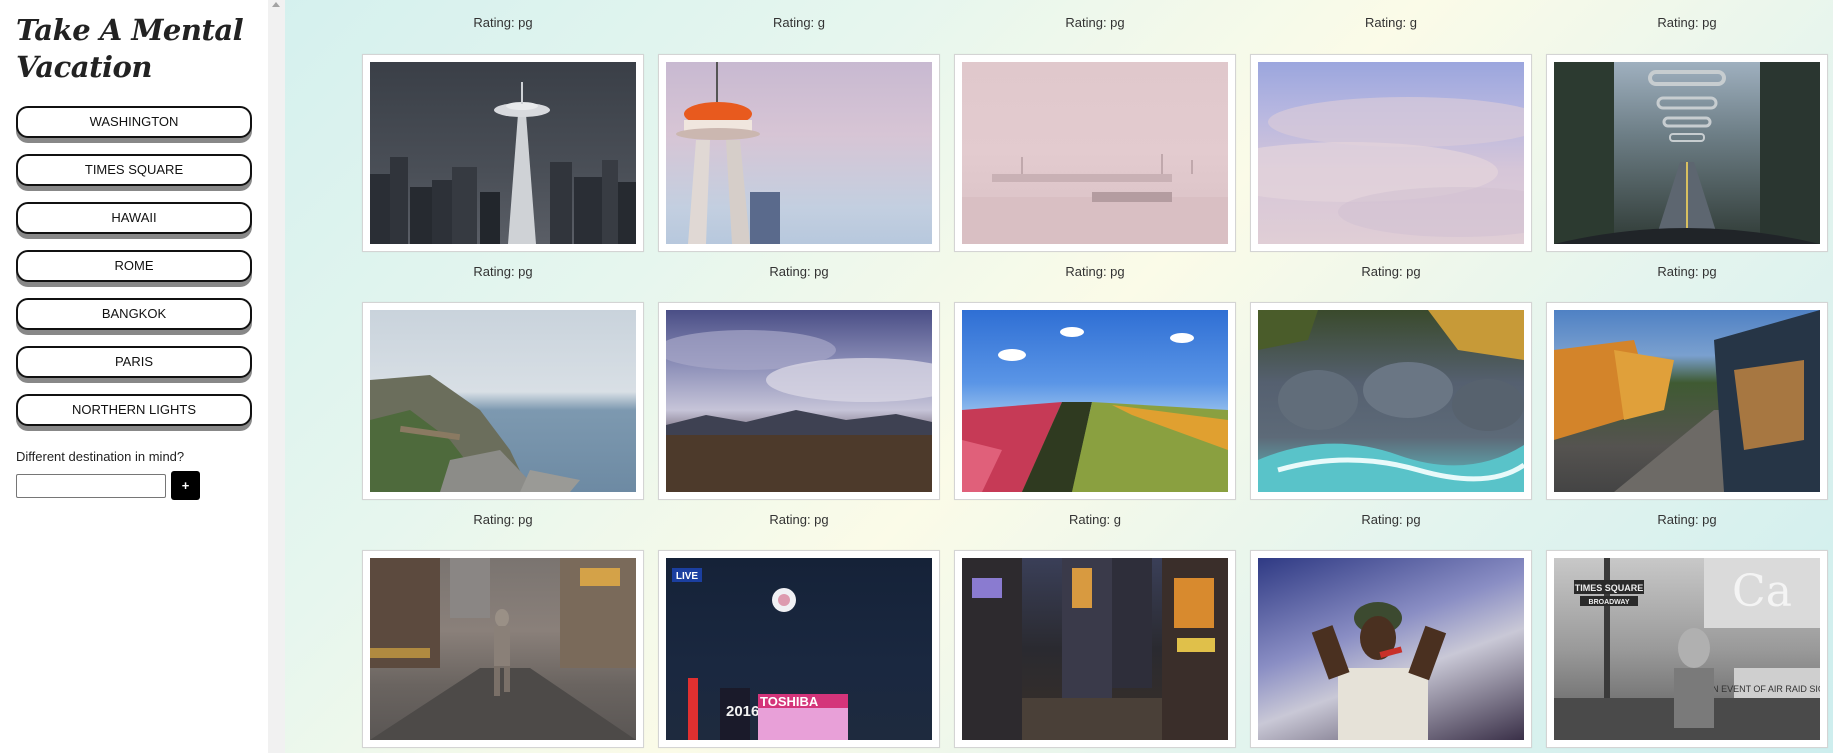 The image size is (1833, 753). Describe the element at coordinates (276, 376) in the screenshot. I see `sidebar-scrollbar` at that location.